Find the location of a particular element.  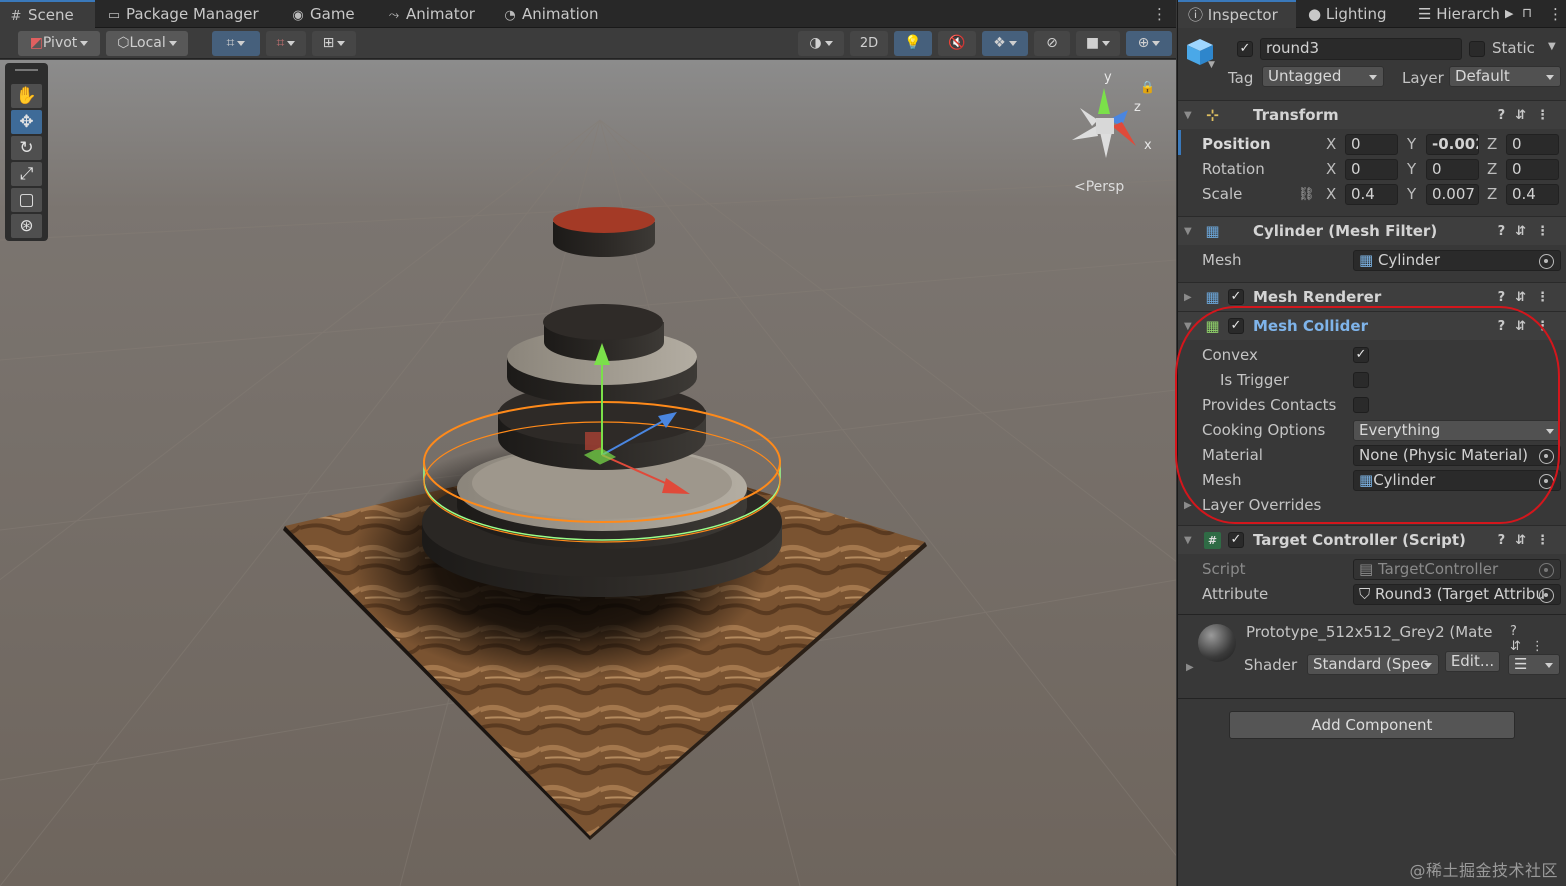

transform-header: ▼ ⊹ Transform ?⇵⋮ is located at coordinates (1372, 114).